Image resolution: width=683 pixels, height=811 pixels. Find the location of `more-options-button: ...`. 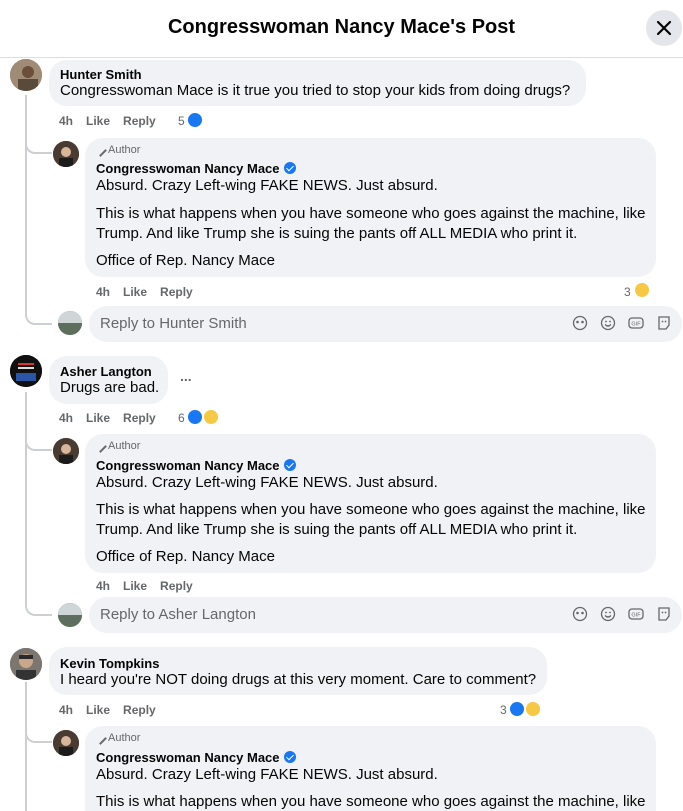

more-options-button: ... is located at coordinates (186, 376).